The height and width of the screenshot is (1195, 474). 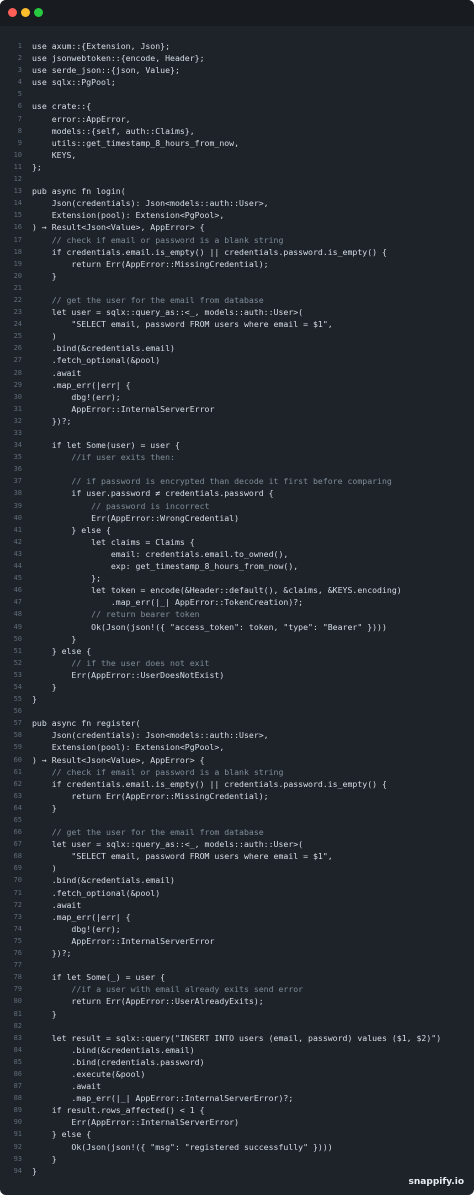 I want to click on line-number: 46, so click(x=17, y=590).